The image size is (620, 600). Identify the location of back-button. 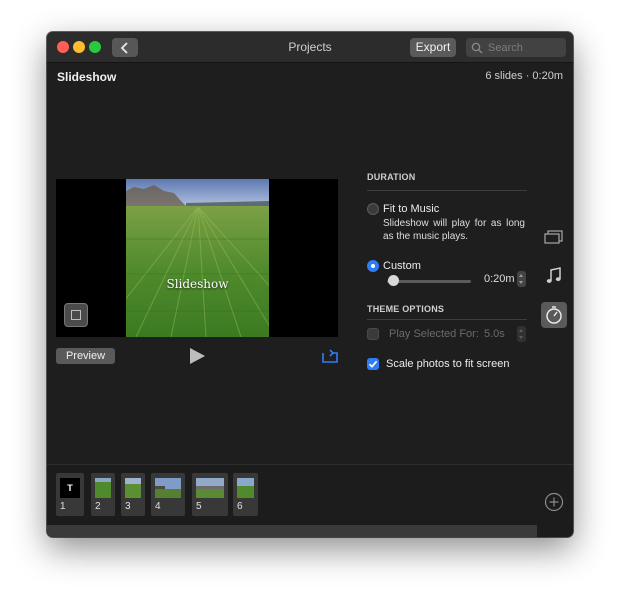
(125, 47).